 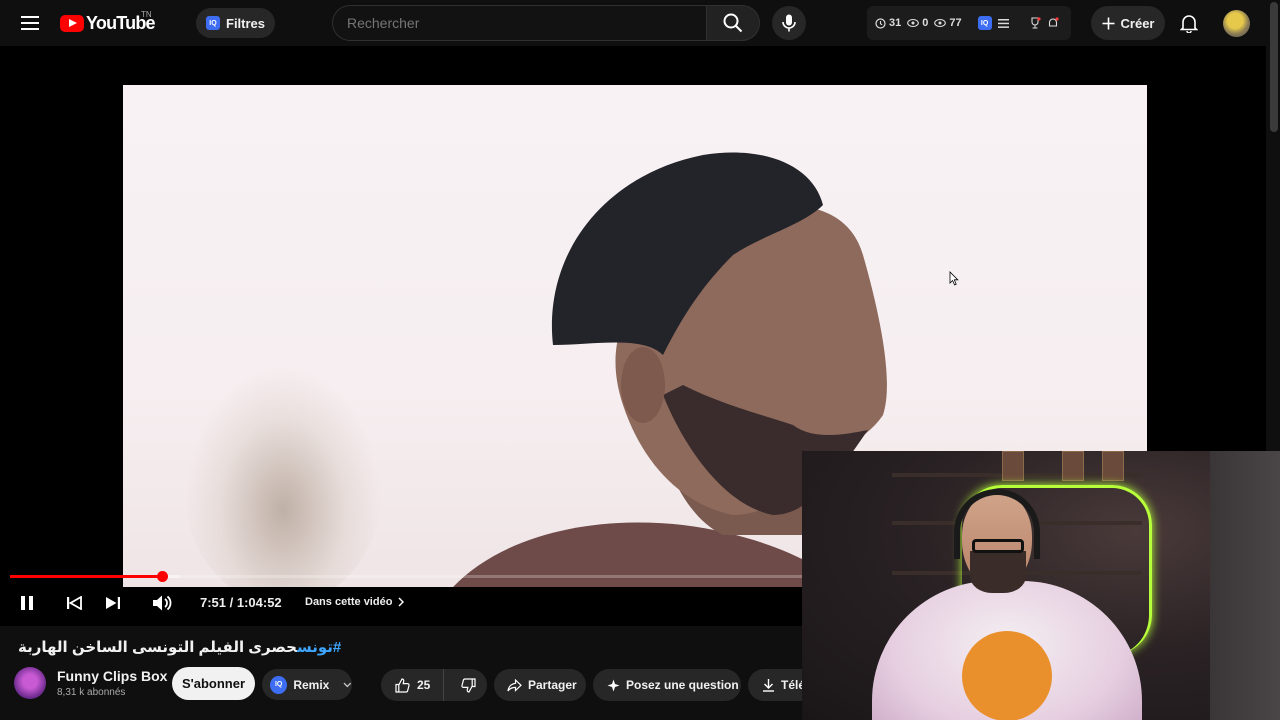 I want to click on create-label: Créer, so click(x=1137, y=23).